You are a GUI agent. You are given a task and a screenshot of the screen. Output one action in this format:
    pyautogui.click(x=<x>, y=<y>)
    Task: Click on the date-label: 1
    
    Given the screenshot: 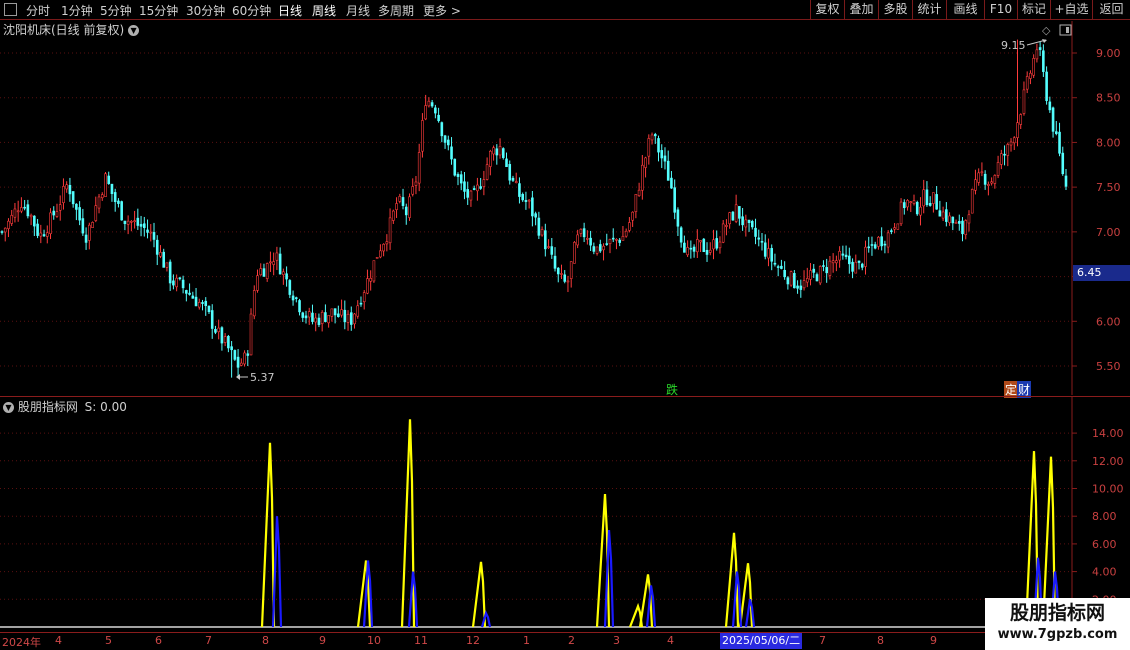 What is the action you would take?
    pyautogui.click(x=526, y=640)
    